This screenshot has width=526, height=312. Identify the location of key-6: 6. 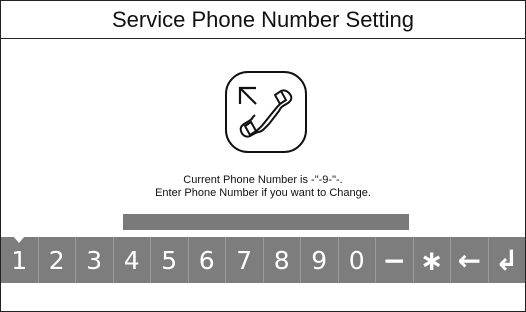
(207, 260).